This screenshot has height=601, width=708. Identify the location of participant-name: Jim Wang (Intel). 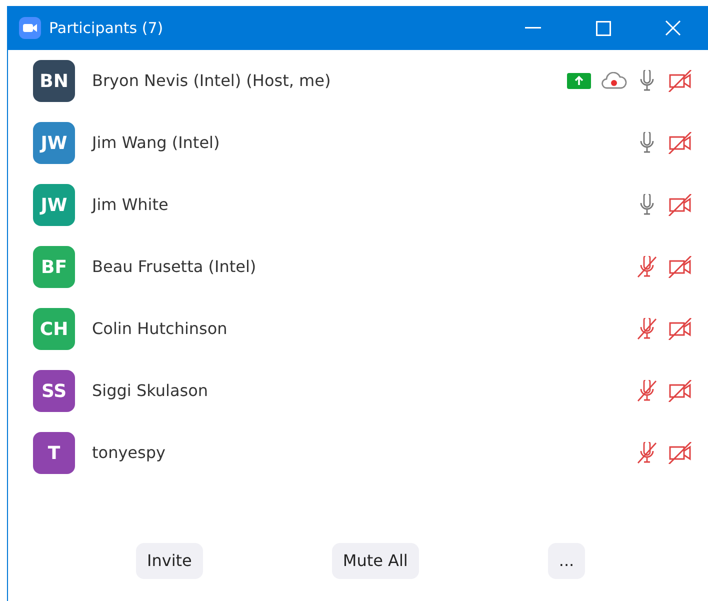
(156, 143).